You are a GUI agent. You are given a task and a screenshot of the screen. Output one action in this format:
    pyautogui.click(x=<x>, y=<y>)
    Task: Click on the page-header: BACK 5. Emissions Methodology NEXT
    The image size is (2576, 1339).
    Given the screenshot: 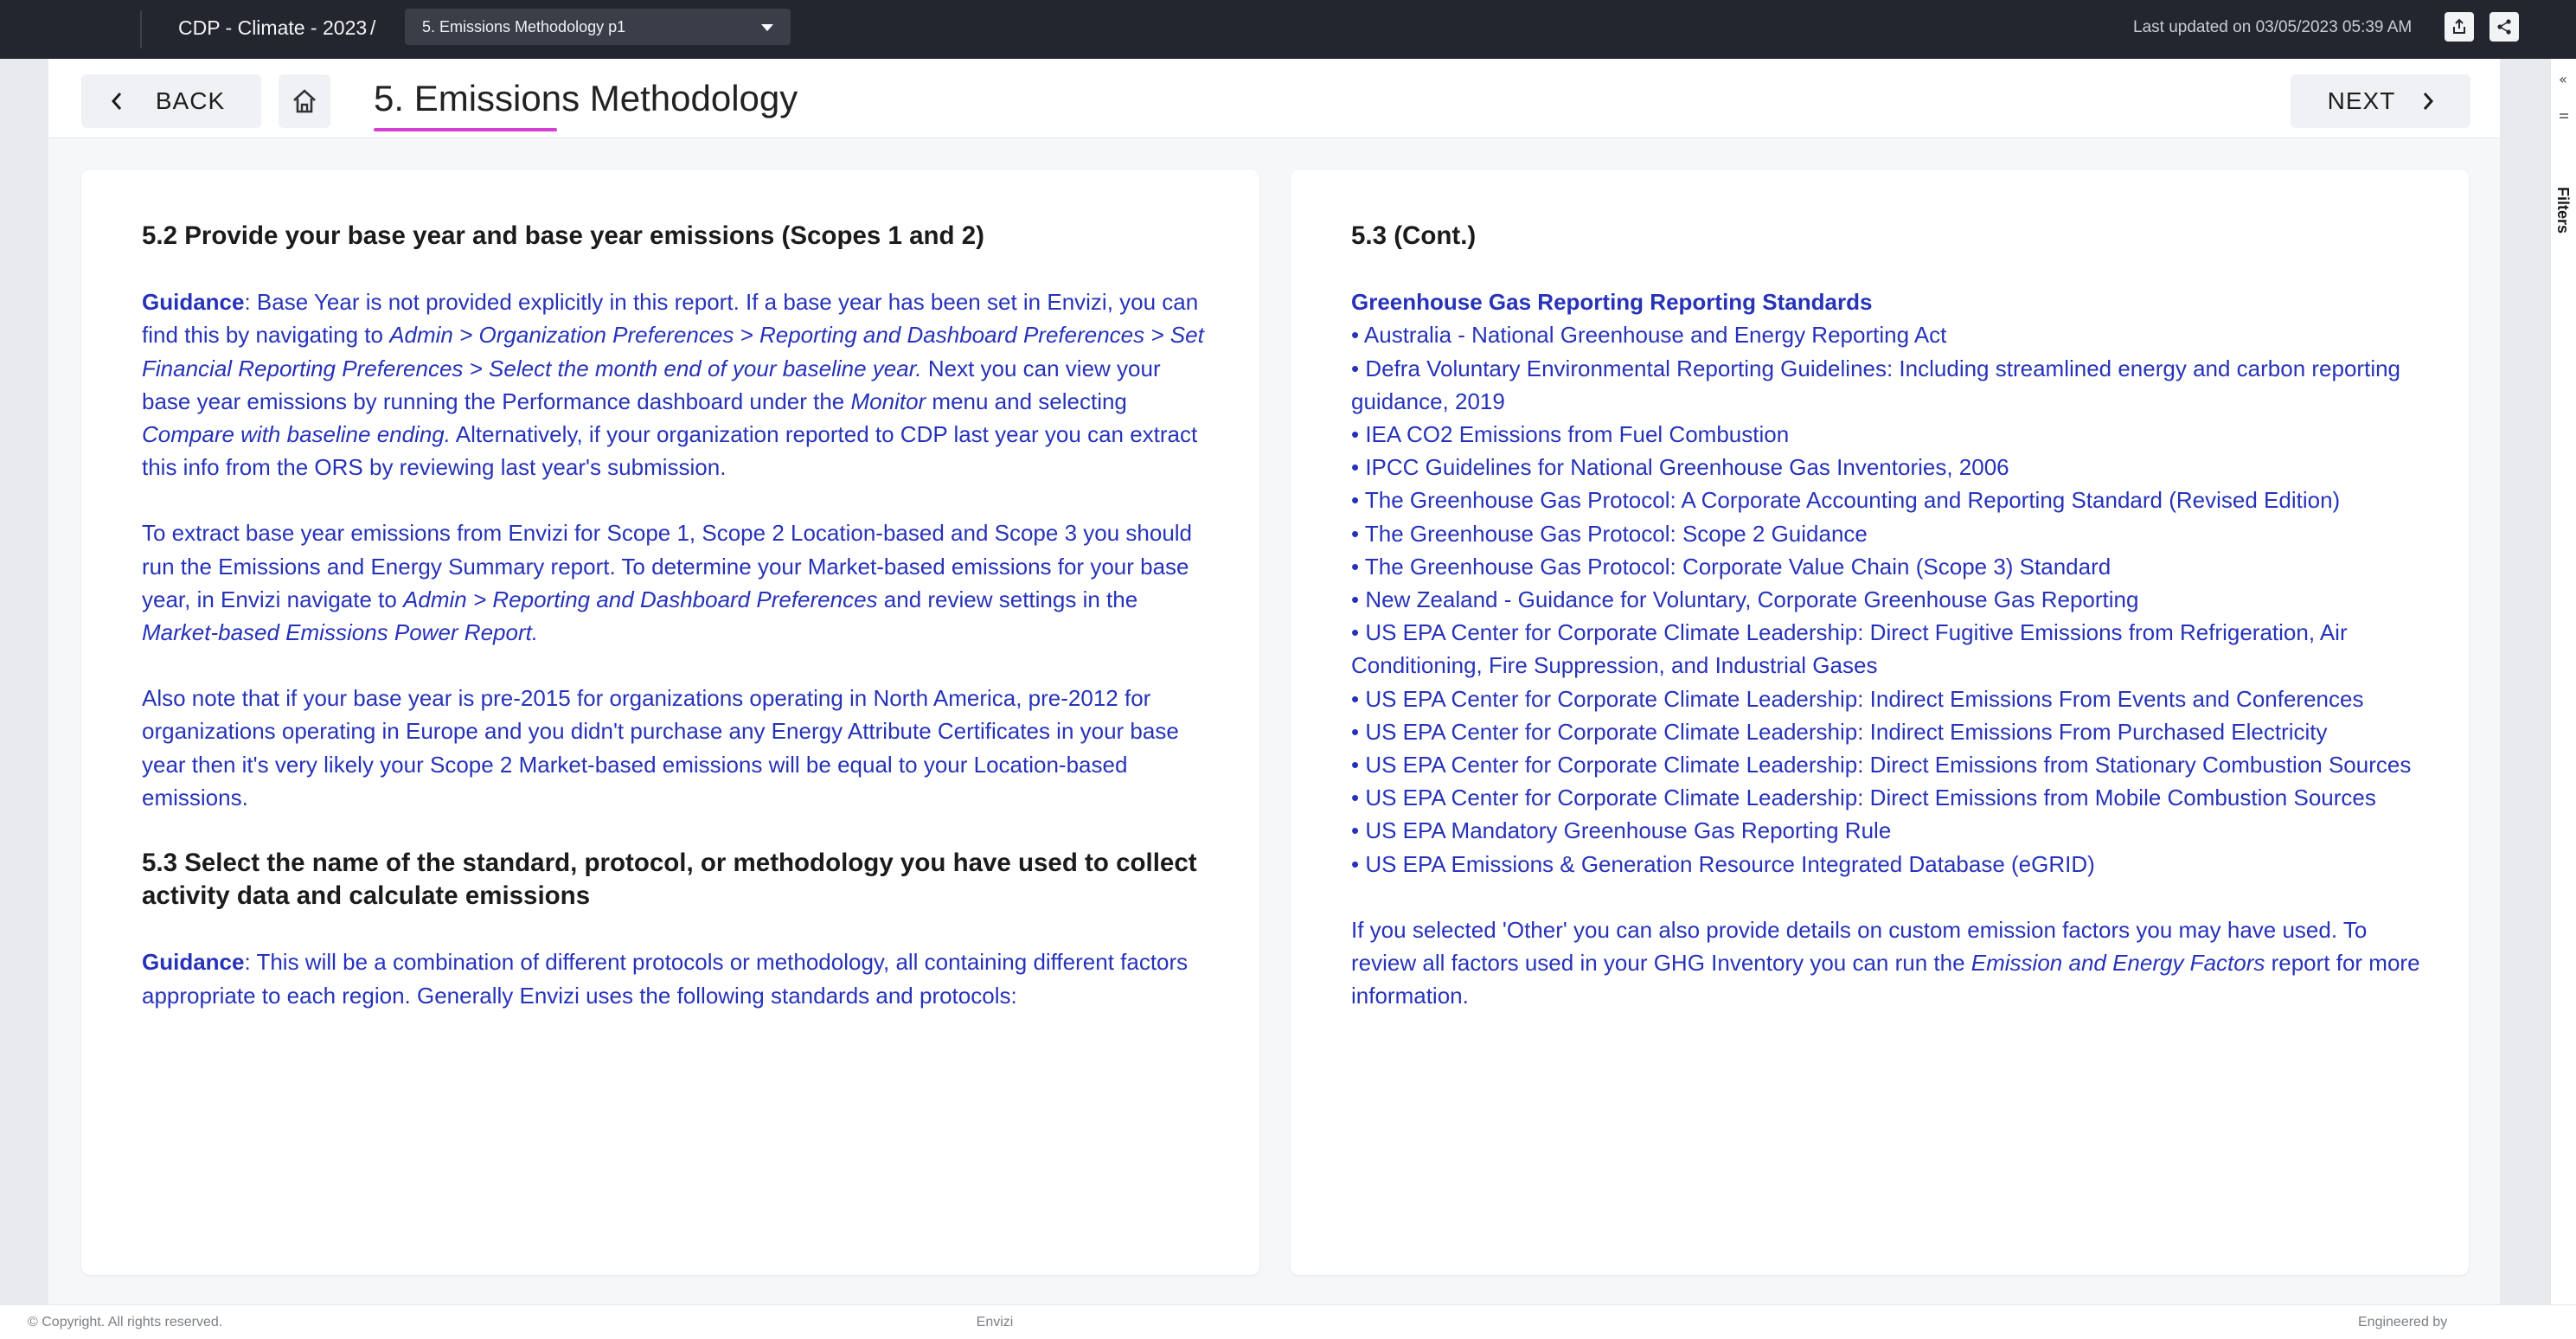 What is the action you would take?
    pyautogui.click(x=1274, y=98)
    